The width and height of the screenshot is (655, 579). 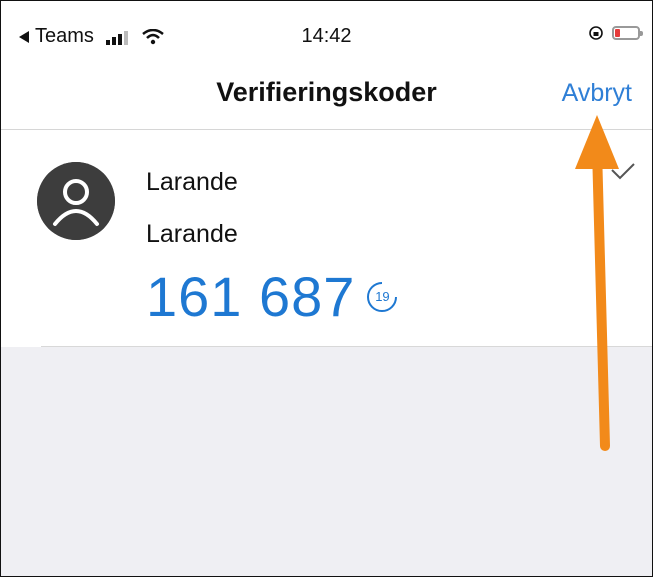 I want to click on chevron-down-icon, so click(x=623, y=171).